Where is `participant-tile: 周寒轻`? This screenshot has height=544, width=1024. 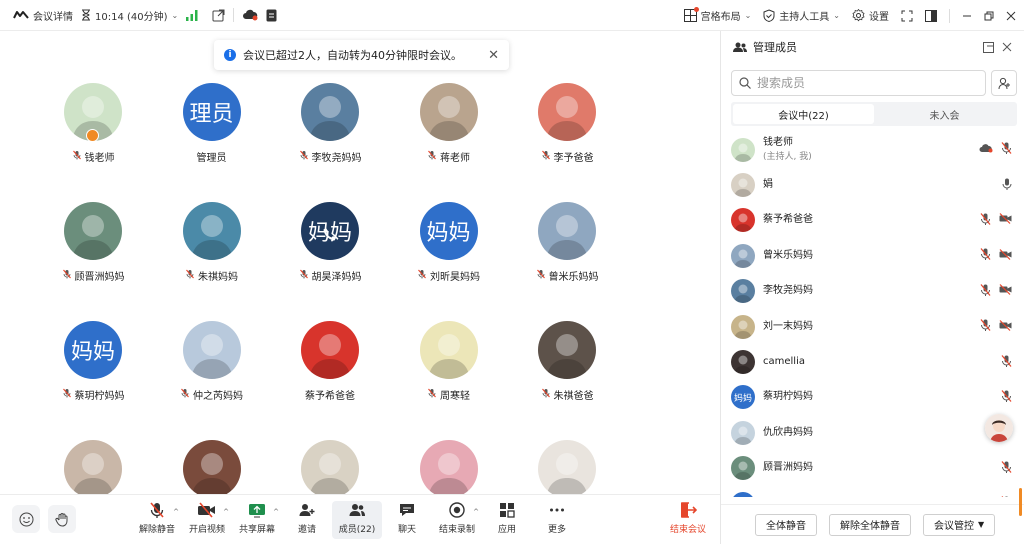
participant-tile: 周寒轻 is located at coordinates (449, 361).